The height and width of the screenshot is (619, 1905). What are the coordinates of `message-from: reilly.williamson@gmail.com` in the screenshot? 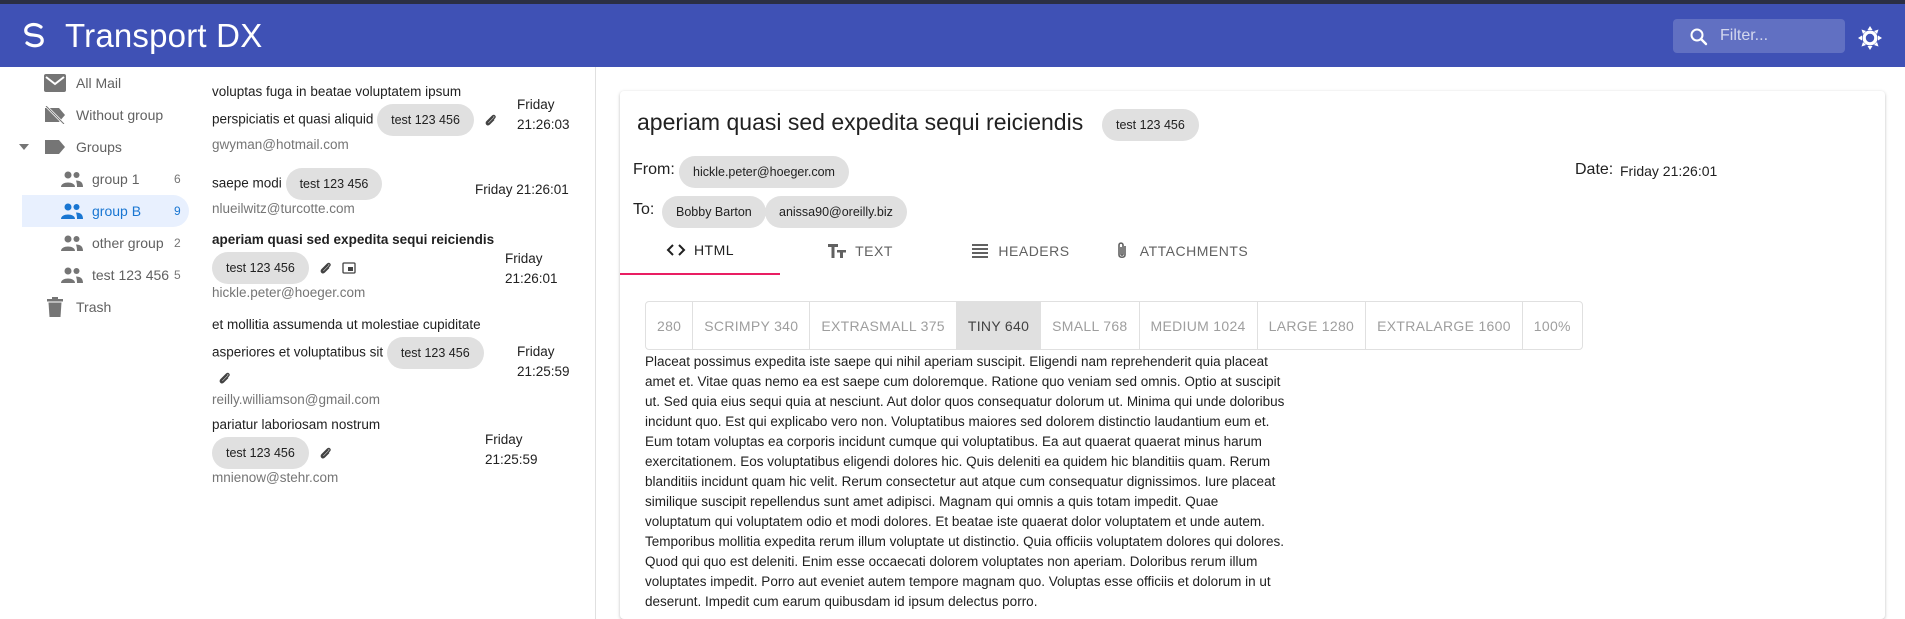 It's located at (296, 399).